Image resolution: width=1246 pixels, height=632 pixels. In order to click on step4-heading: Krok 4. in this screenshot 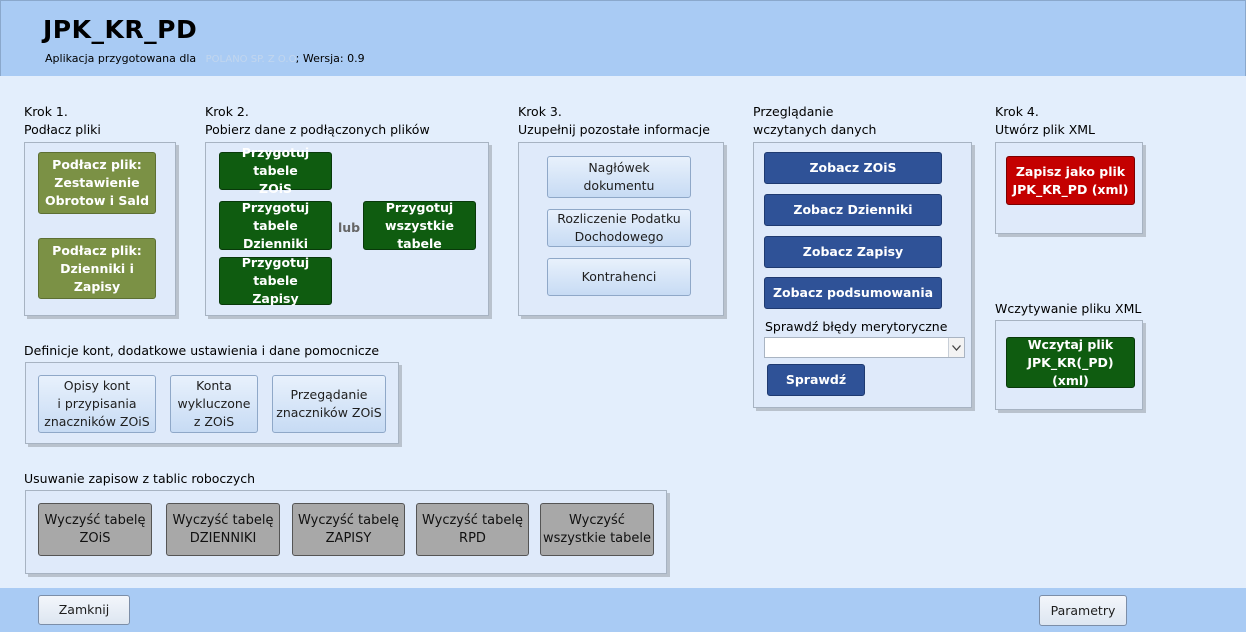, I will do `click(1017, 111)`.